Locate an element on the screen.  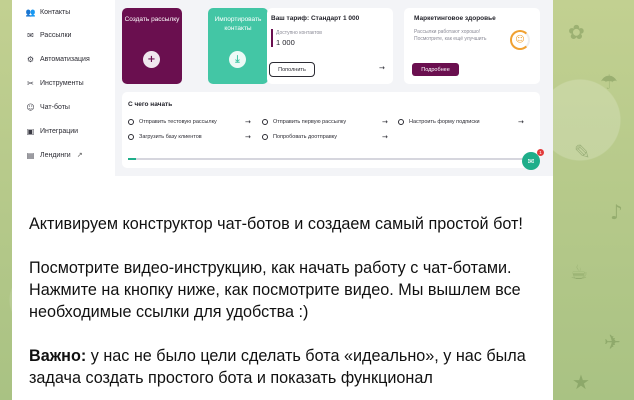
doodle-icon: ✈ is located at coordinates (612, 342).